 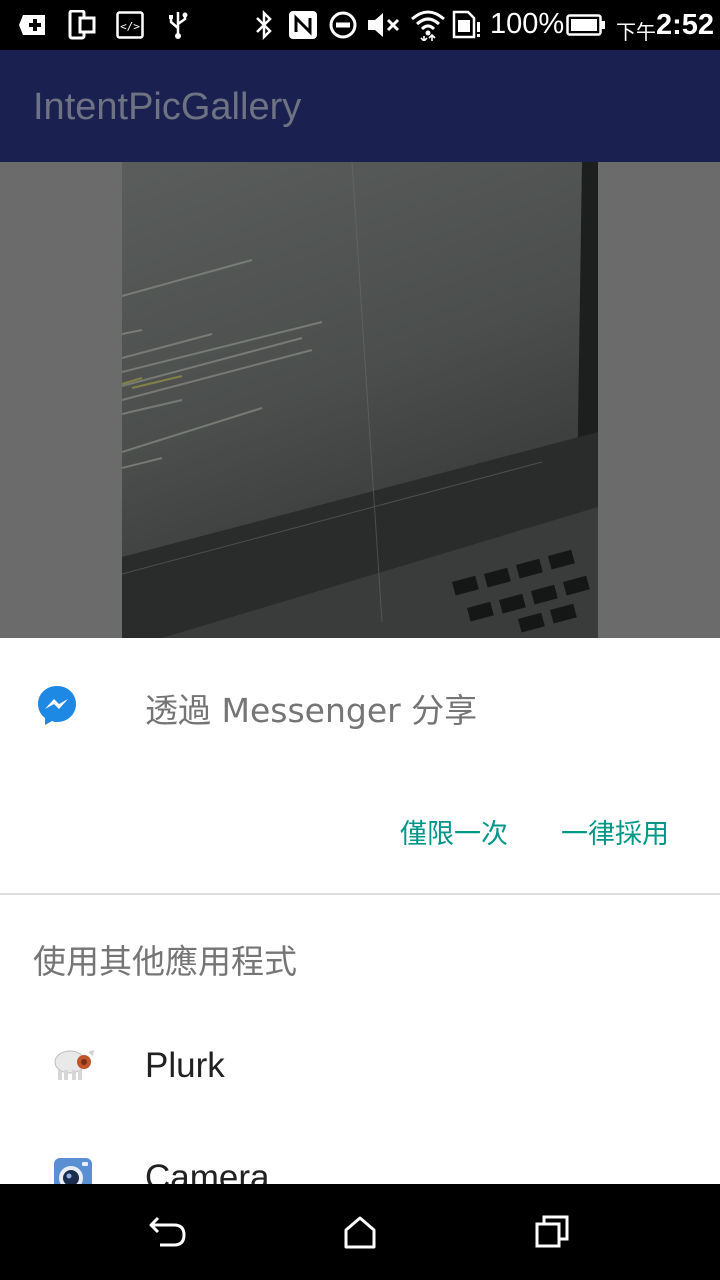 I want to click on bluetooth-icon, so click(x=264, y=25).